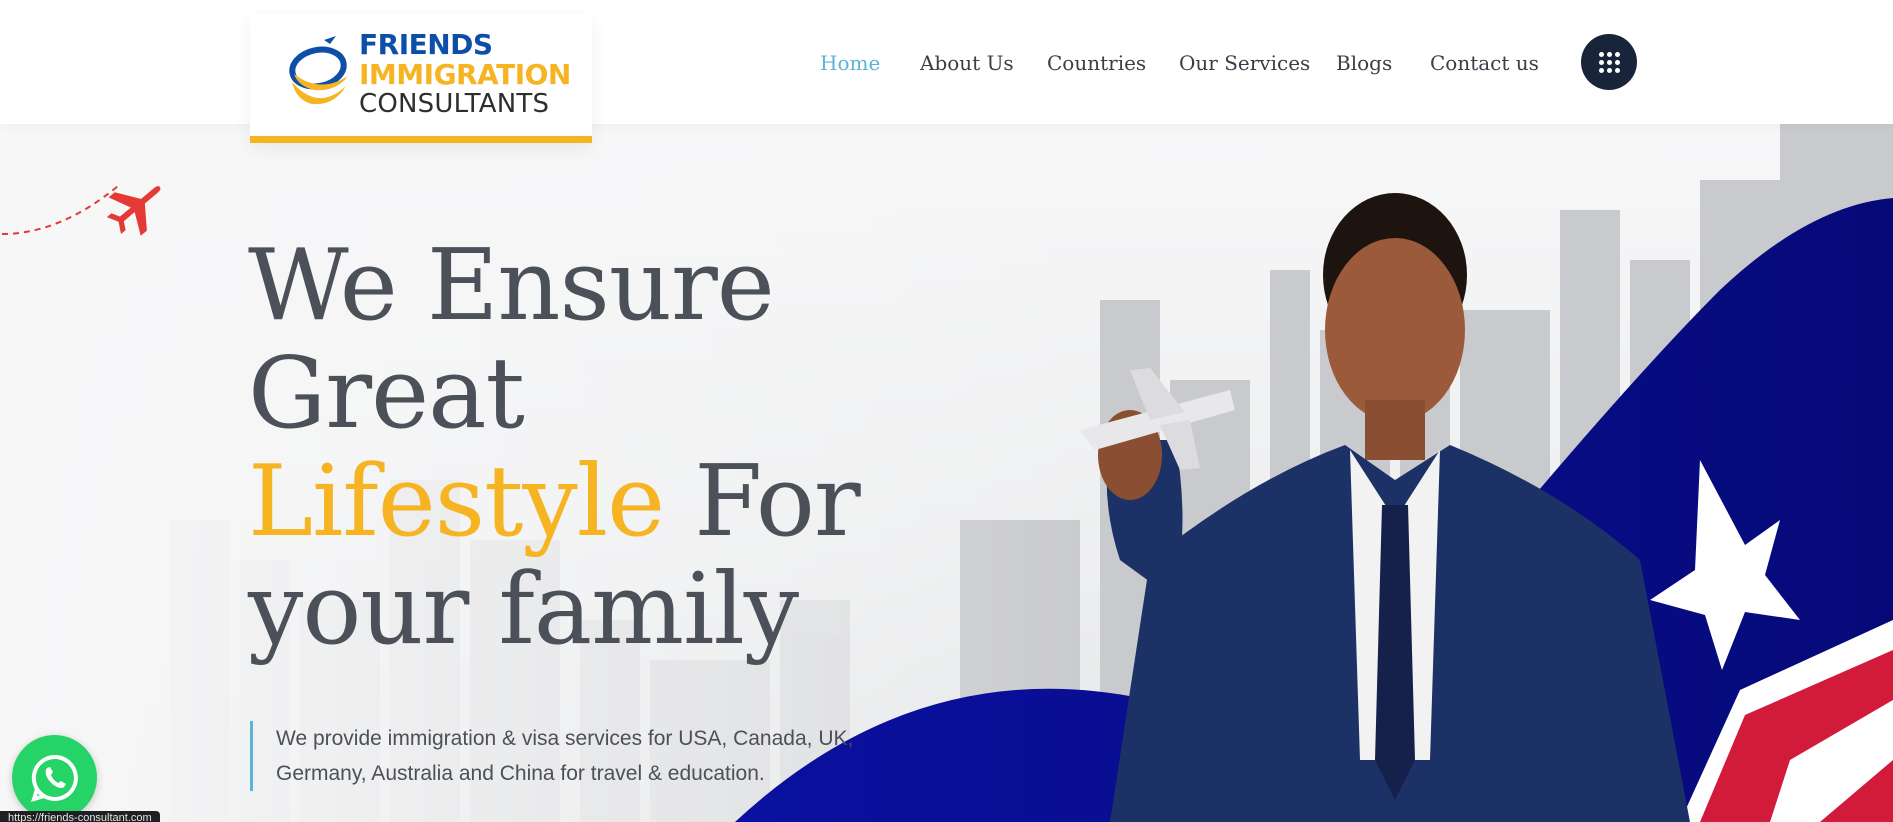 The width and height of the screenshot is (1893, 822). I want to click on logo-text: FRIENDS IMMIGRATION CONSULTANTS, so click(465, 73).